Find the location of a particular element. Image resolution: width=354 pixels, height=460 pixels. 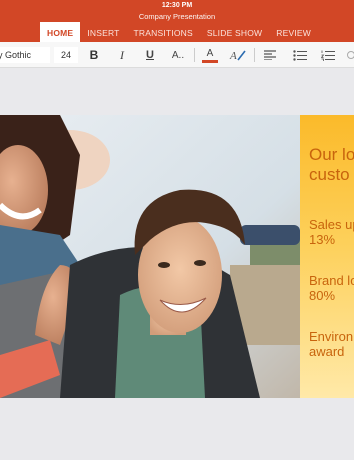

tab-transitions: TRANSITIONS is located at coordinates (163, 32).